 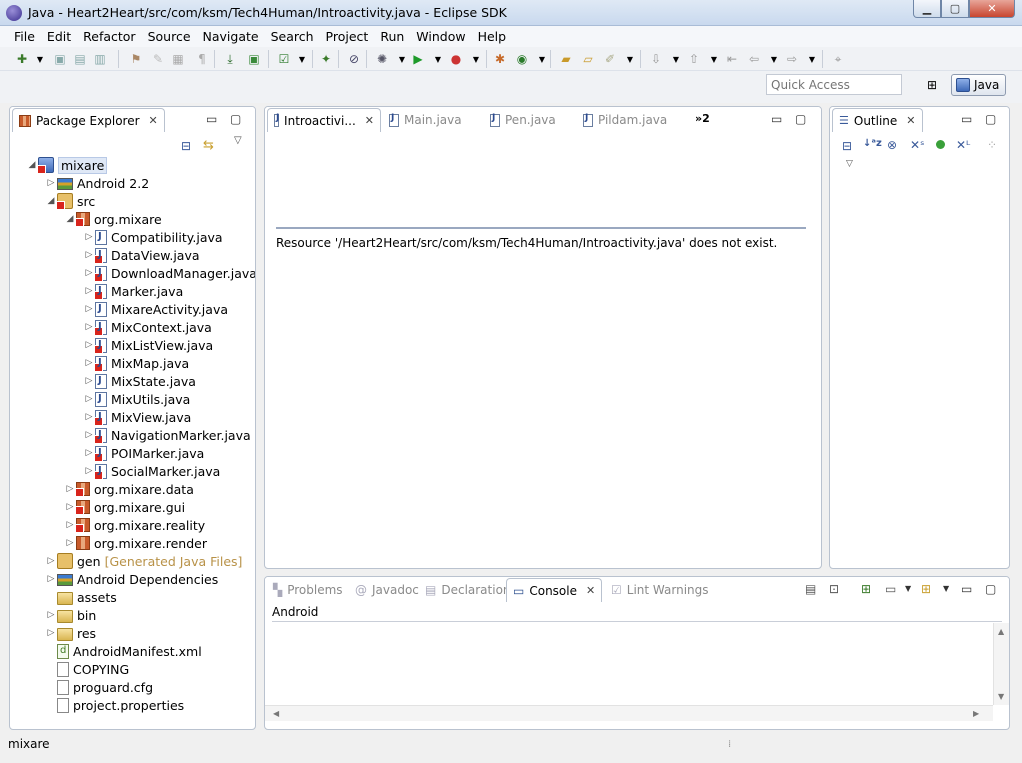 What do you see at coordinates (148, 345) in the screenshot?
I see `tree-item: ▷MixListView.java` at bounding box center [148, 345].